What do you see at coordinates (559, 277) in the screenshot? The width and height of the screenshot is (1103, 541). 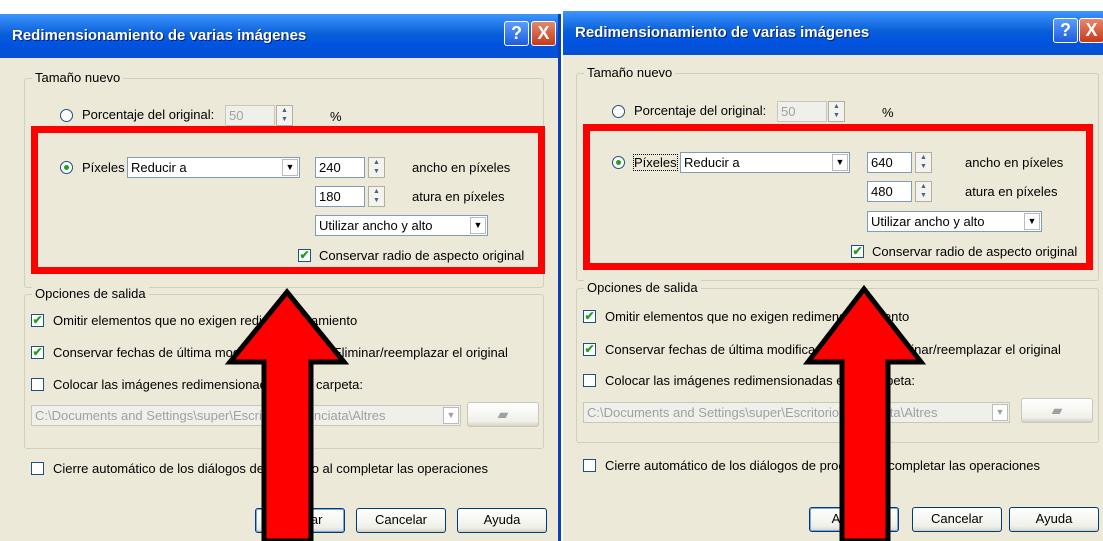 I see `window-border` at bounding box center [559, 277].